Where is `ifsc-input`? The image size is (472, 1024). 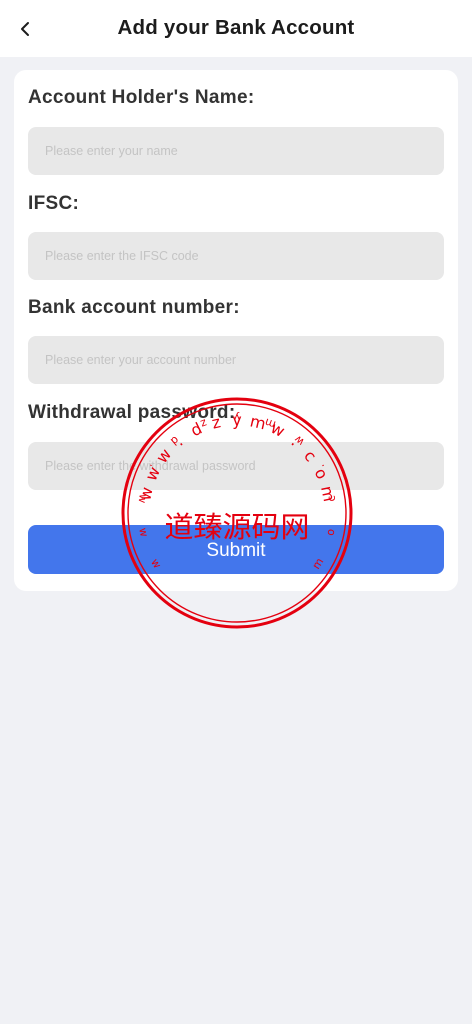
ifsc-input is located at coordinates (236, 256).